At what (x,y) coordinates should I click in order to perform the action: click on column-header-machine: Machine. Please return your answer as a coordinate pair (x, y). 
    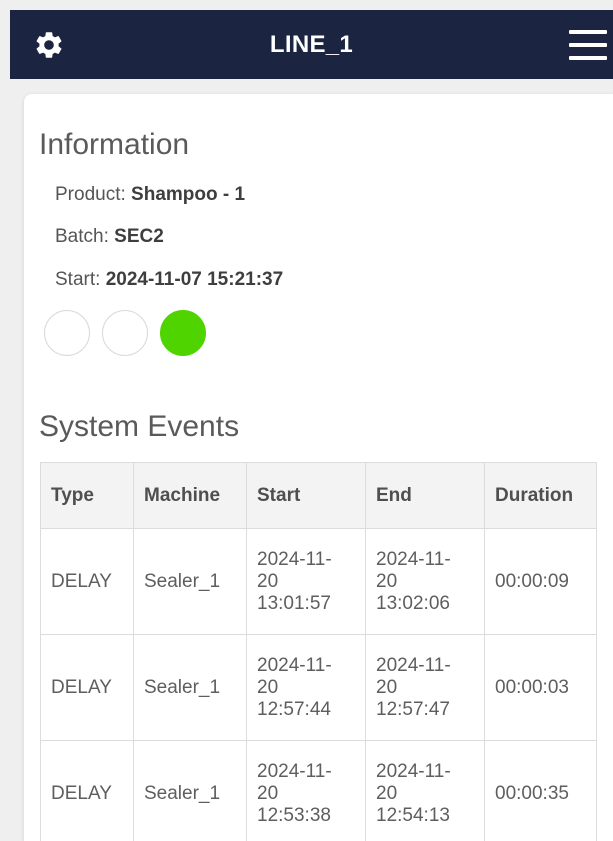
    Looking at the image, I should click on (190, 495).